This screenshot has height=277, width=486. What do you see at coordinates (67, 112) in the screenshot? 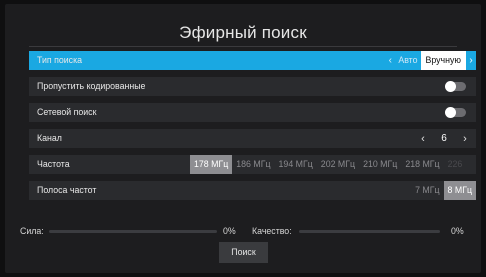
I see `network-search-label: Сетевой поиск` at bounding box center [67, 112].